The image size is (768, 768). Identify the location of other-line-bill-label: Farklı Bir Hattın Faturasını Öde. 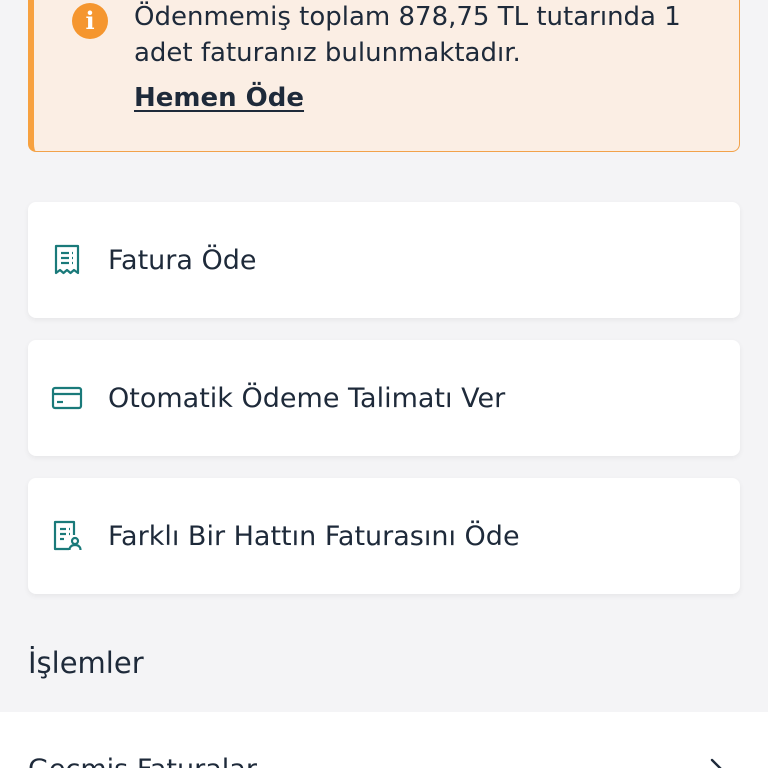
(314, 536).